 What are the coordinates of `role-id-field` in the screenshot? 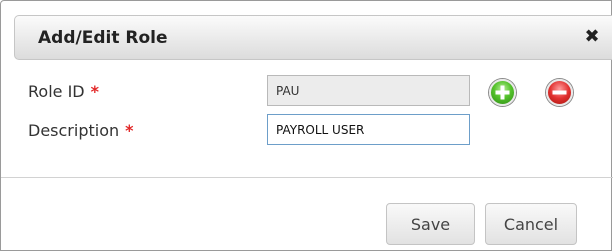 It's located at (368, 90).